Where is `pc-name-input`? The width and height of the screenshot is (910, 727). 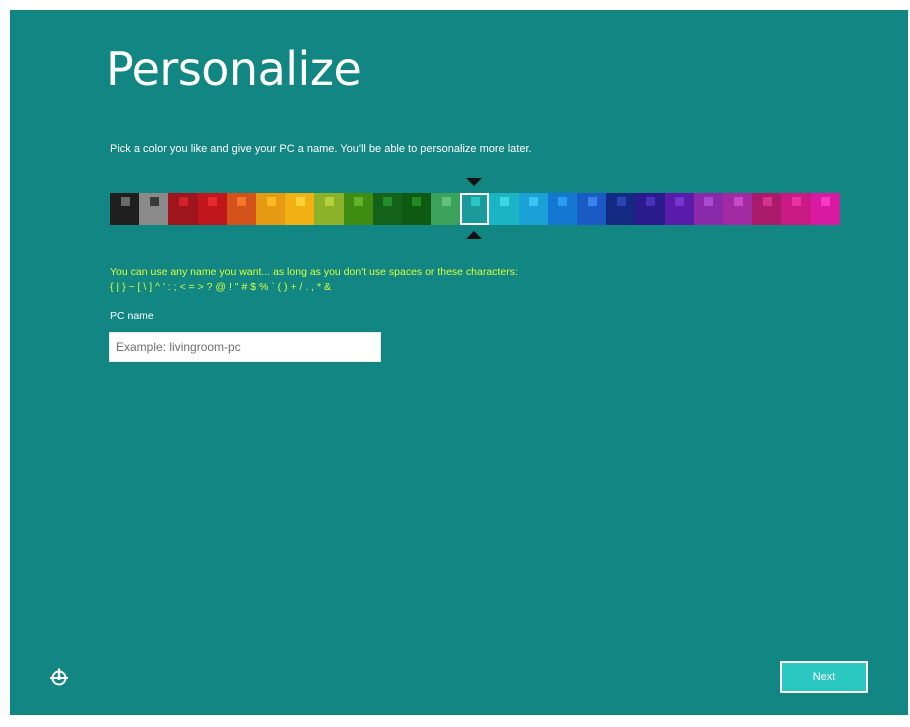
pc-name-input is located at coordinates (245, 347).